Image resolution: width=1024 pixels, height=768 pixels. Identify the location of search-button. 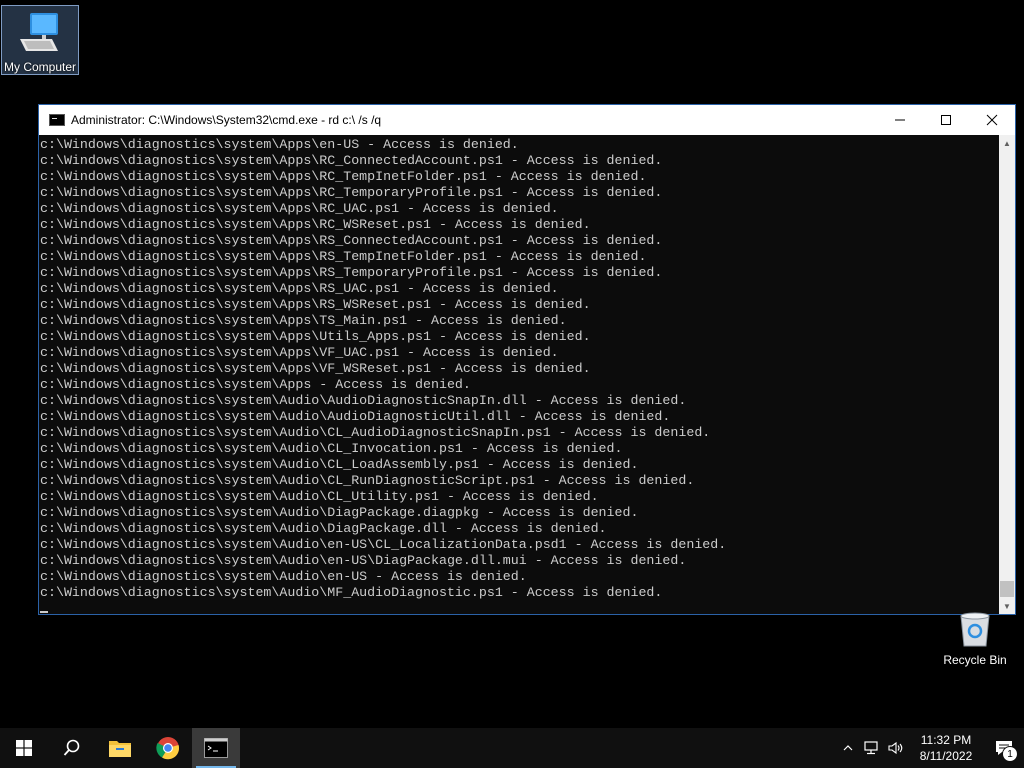
(72, 748).